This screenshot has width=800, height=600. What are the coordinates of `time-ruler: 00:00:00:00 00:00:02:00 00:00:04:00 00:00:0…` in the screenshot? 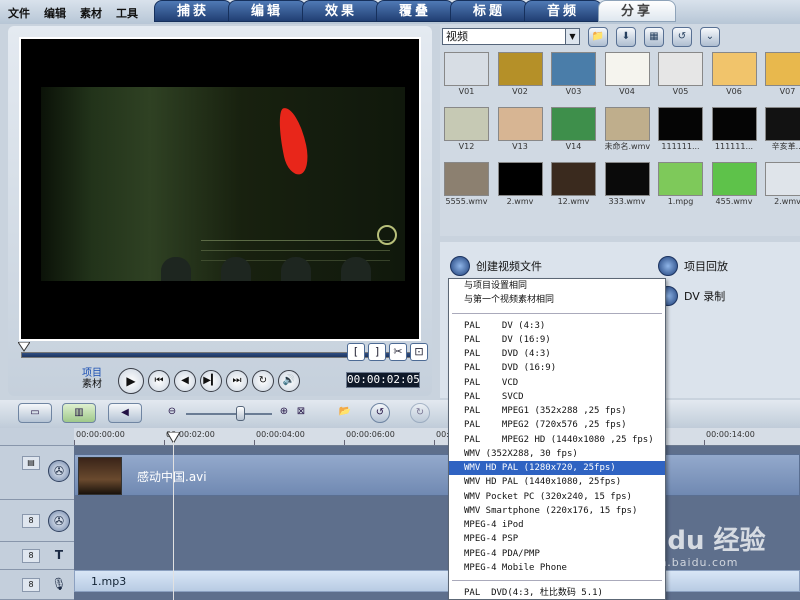 It's located at (437, 437).